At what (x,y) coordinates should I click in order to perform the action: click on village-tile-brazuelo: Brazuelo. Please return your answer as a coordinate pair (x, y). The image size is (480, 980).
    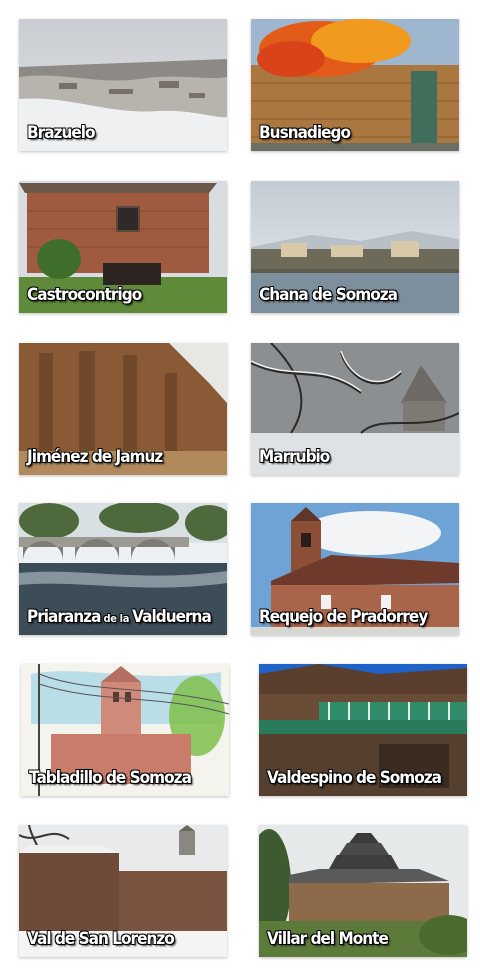
    Looking at the image, I should click on (123, 85).